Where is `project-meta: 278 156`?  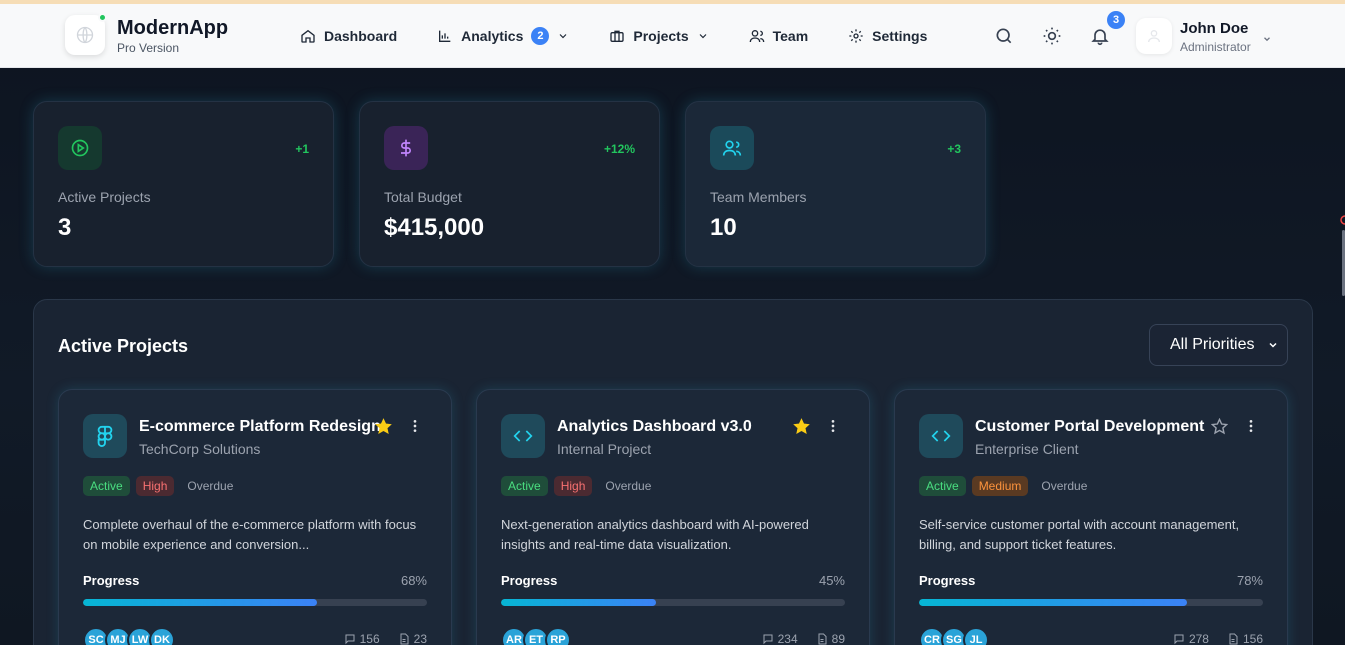
project-meta: 278 156 is located at coordinates (1218, 638).